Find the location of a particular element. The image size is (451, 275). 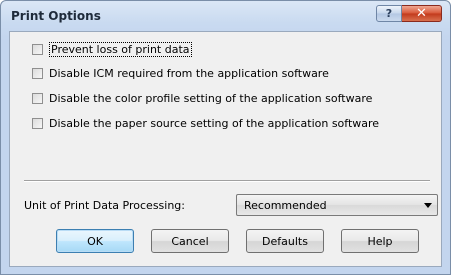

checkbox-prevent-loss is located at coordinates (37, 49).